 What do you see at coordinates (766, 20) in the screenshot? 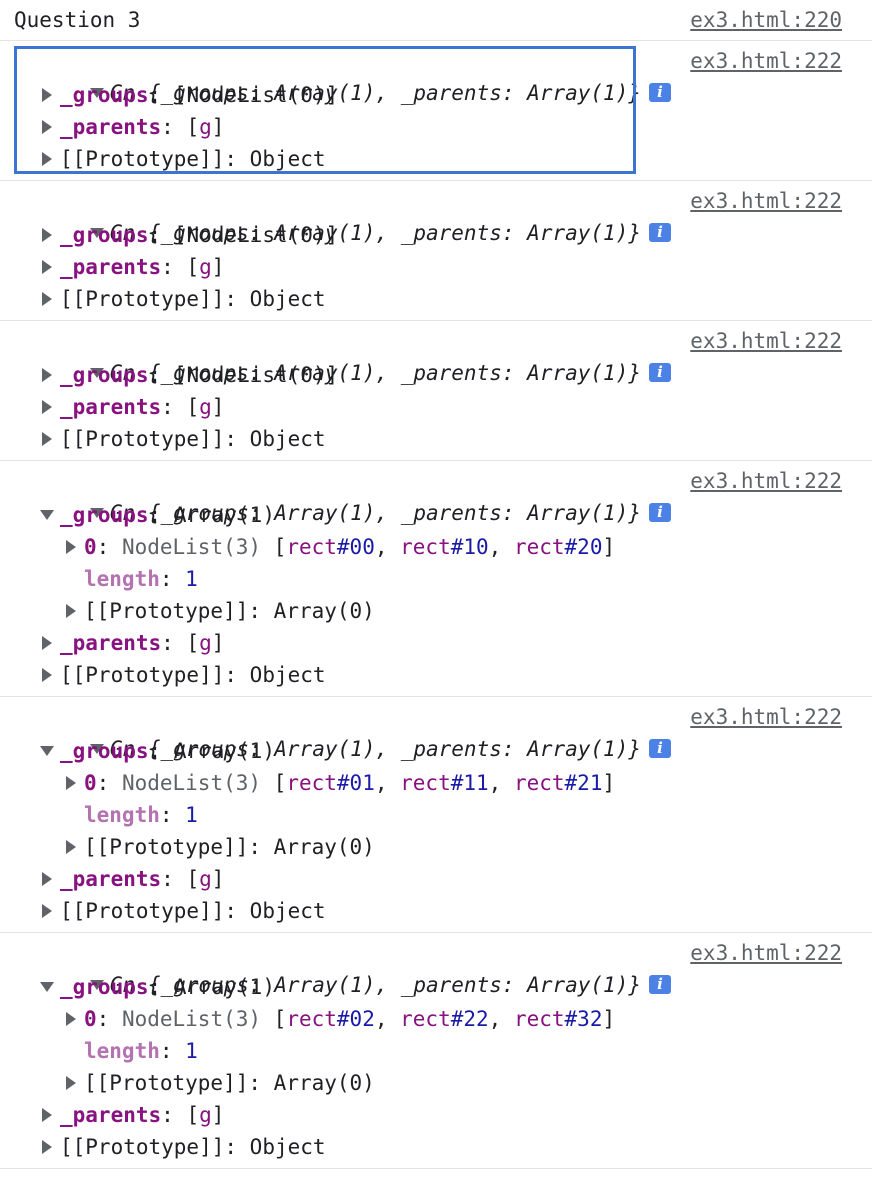
I see `source-link: ex3.html:220` at bounding box center [766, 20].